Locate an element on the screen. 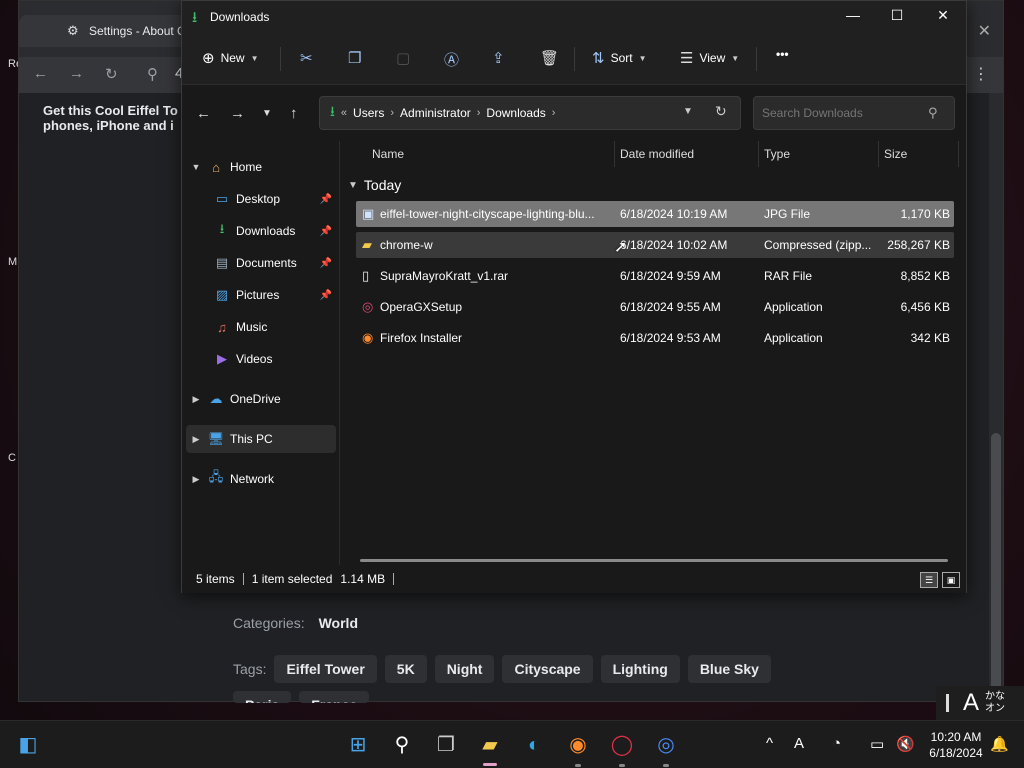 This screenshot has height=768, width=1024. tag-link: Eiffel Tower is located at coordinates (325, 669).